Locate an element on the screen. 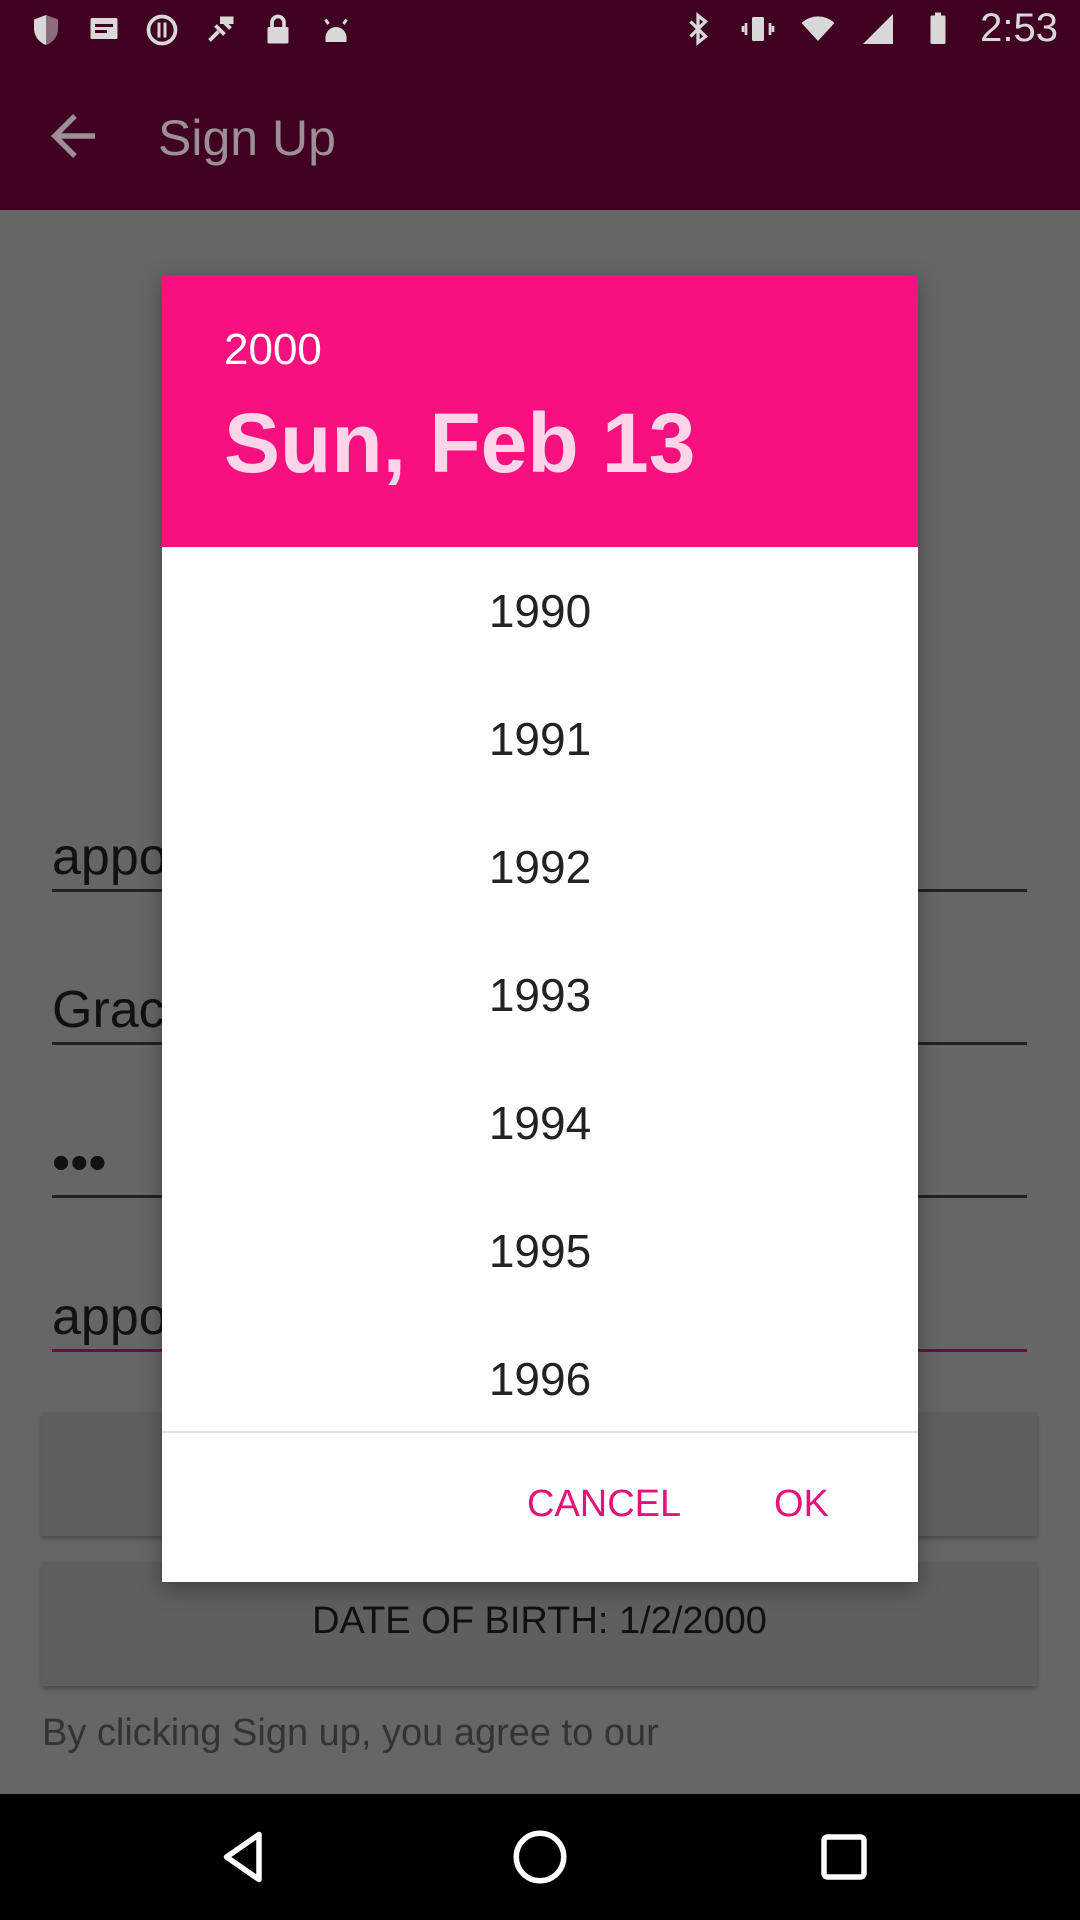  android-icon is located at coordinates (336, 30).